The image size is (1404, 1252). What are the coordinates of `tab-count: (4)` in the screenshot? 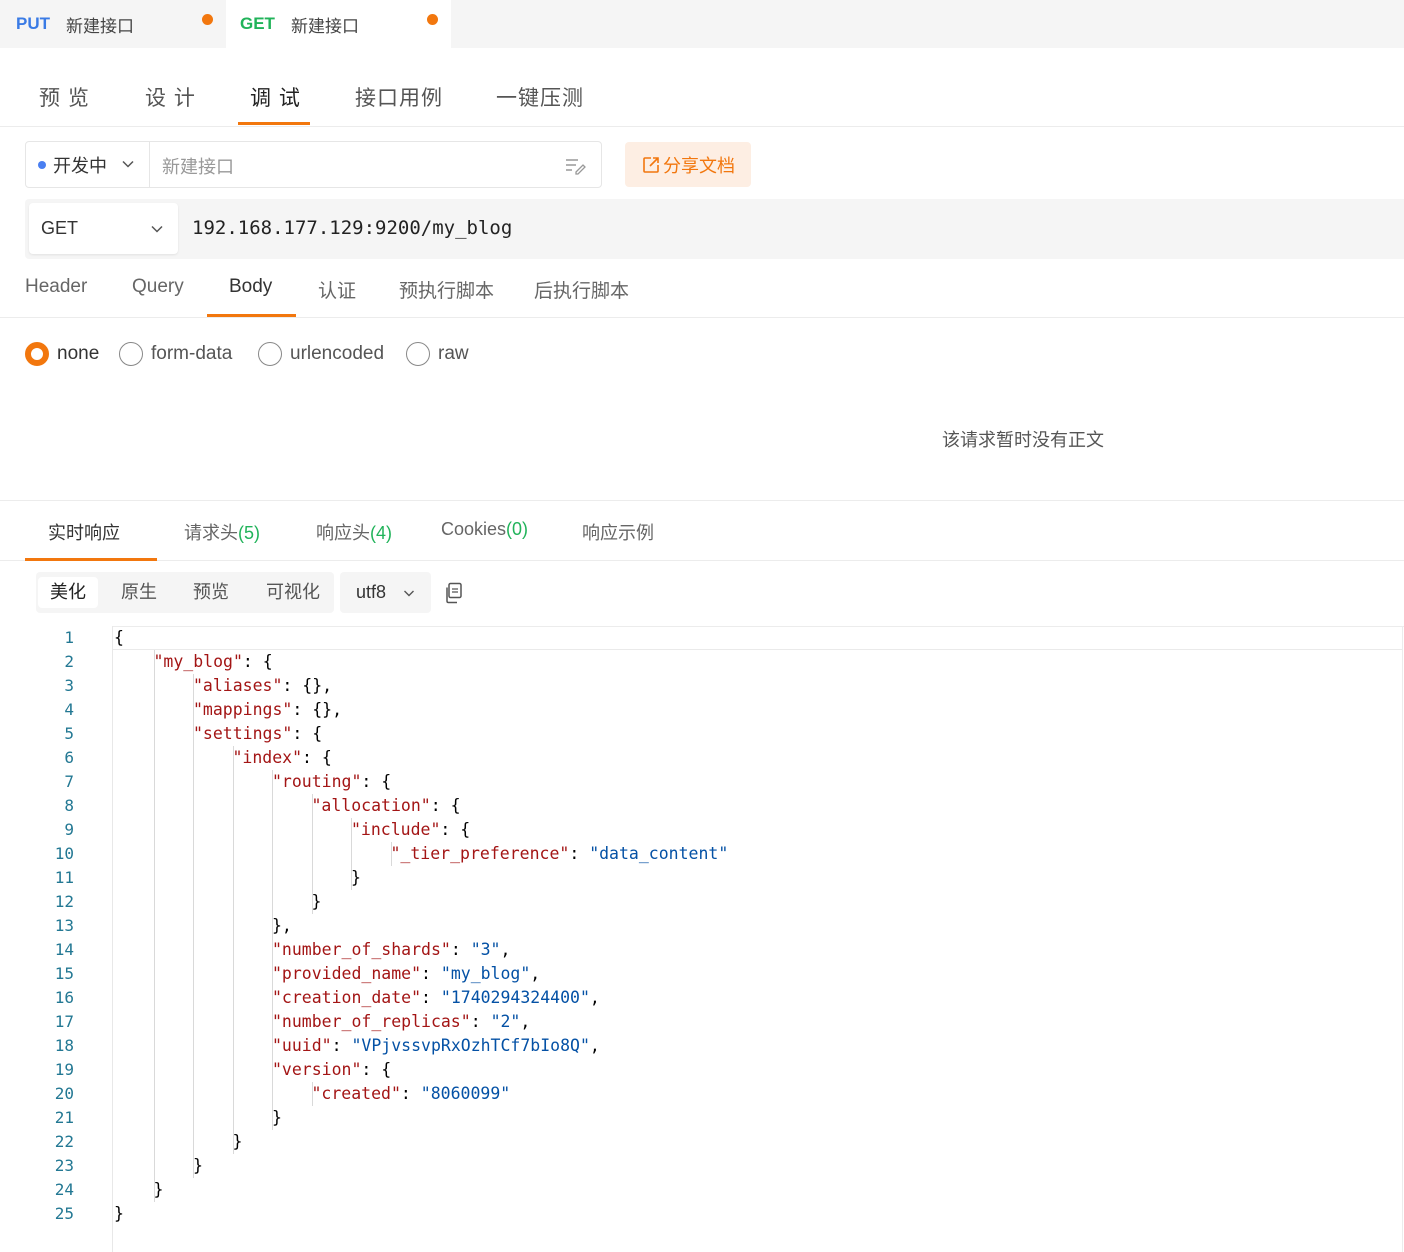 It's located at (381, 533).